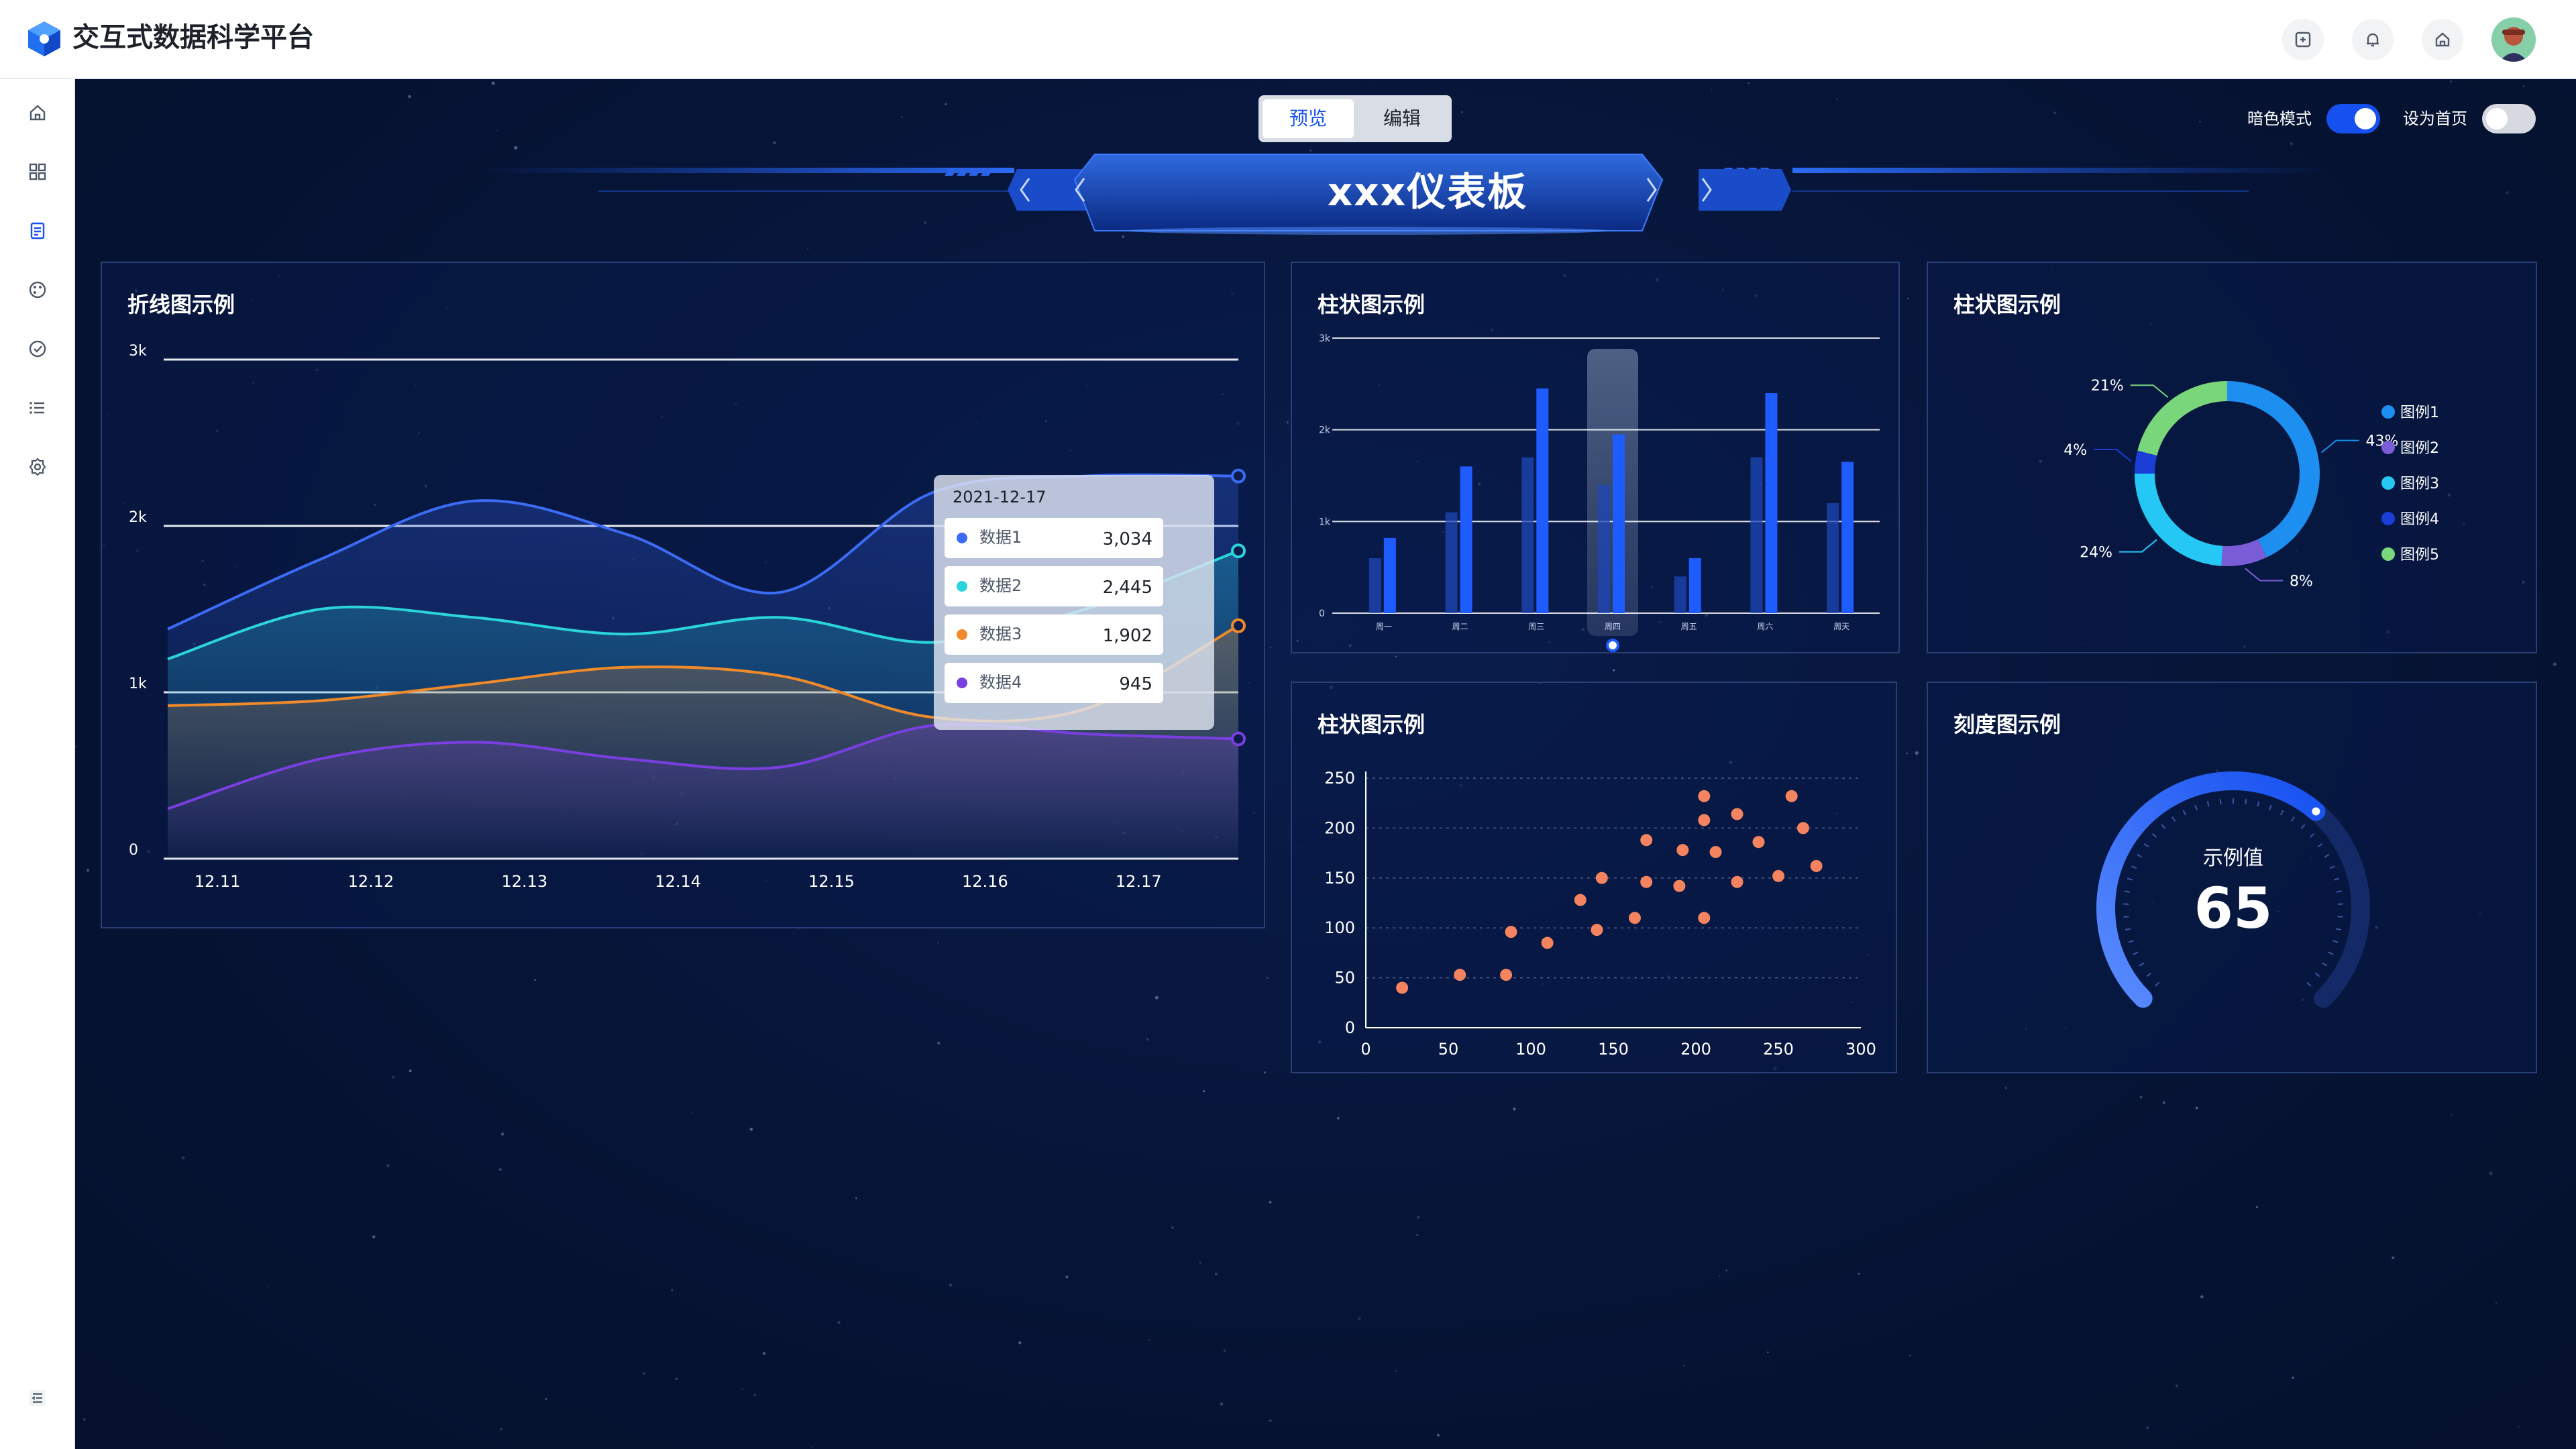 The width and height of the screenshot is (2576, 1449). What do you see at coordinates (1530, 1049) in the screenshot?
I see `x-tick-label: 100` at bounding box center [1530, 1049].